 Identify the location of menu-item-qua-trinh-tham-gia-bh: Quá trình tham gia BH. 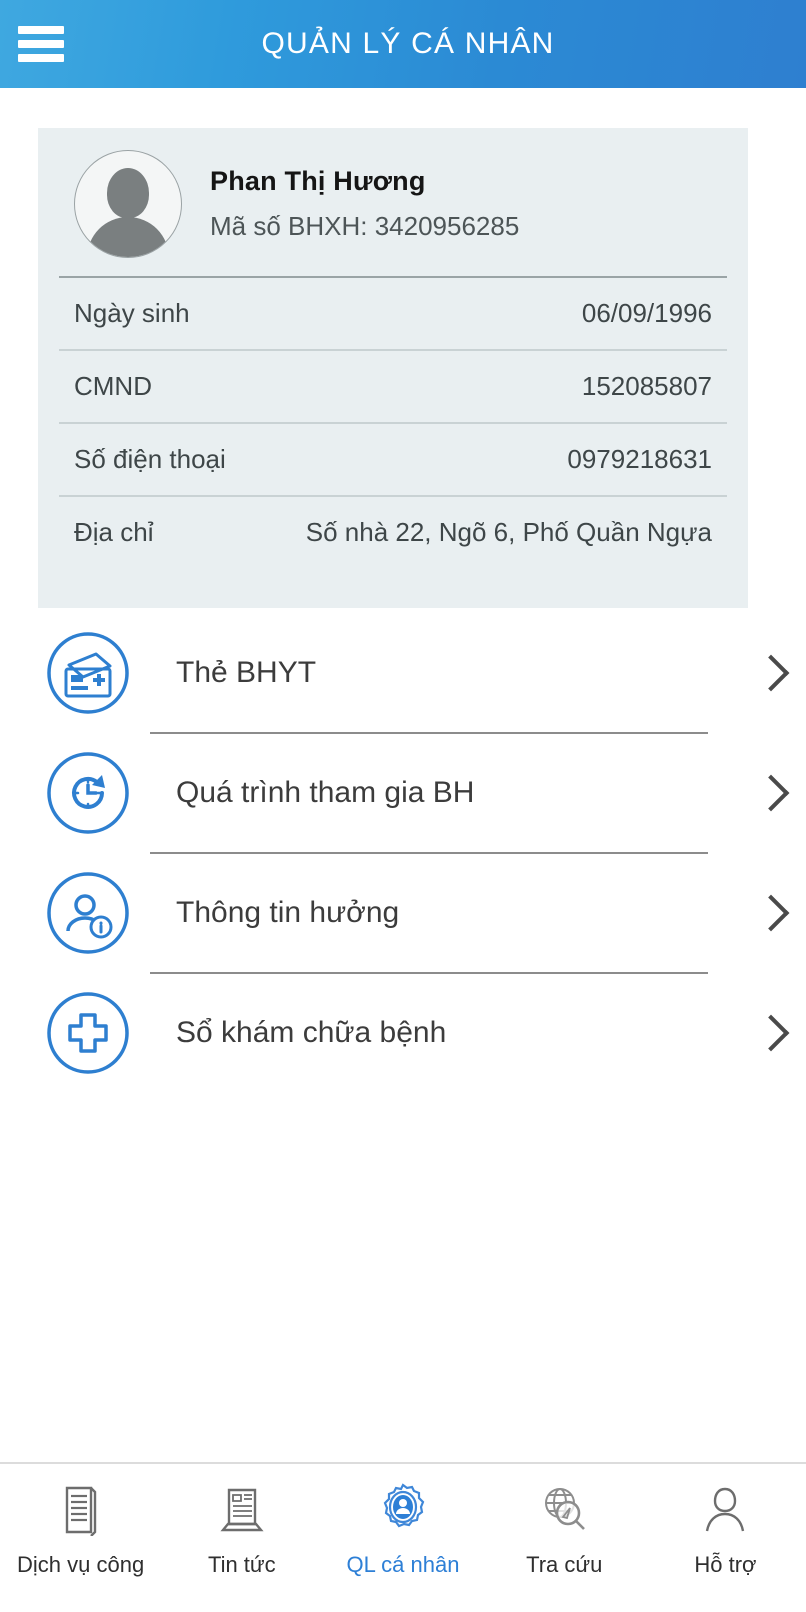
(403, 793).